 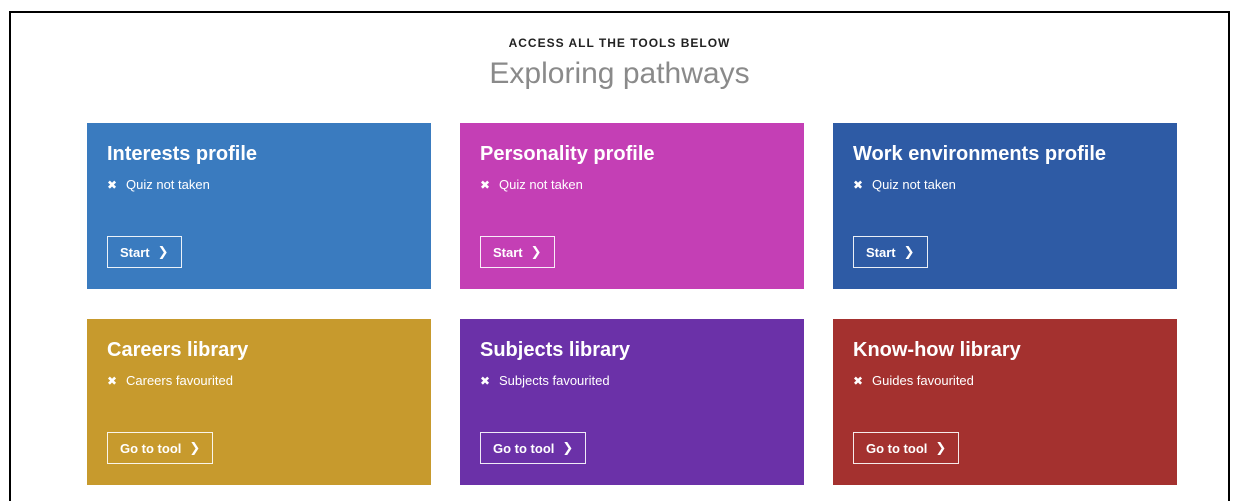 I want to click on card-status-text: Guides favourited, so click(x=923, y=380).